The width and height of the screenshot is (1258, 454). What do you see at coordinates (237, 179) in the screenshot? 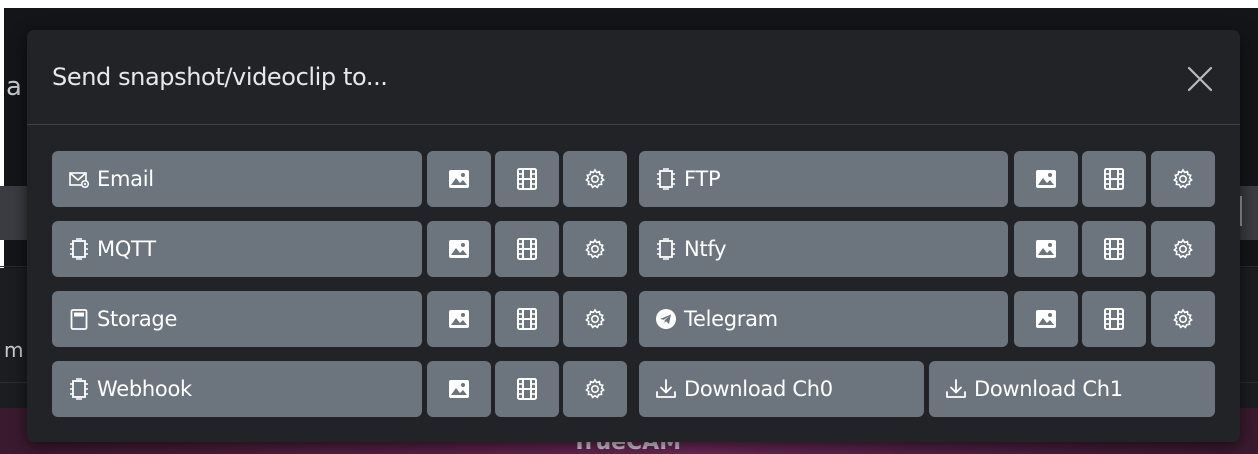
I see `email-button: Email` at bounding box center [237, 179].